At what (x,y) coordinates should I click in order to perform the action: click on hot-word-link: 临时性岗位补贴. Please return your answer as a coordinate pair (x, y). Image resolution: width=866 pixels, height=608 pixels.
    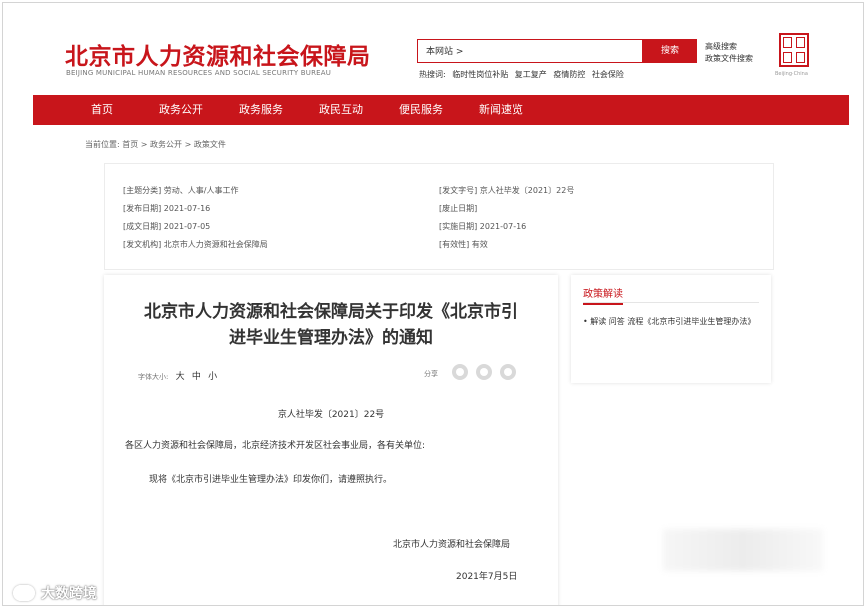
    Looking at the image, I should click on (480, 74).